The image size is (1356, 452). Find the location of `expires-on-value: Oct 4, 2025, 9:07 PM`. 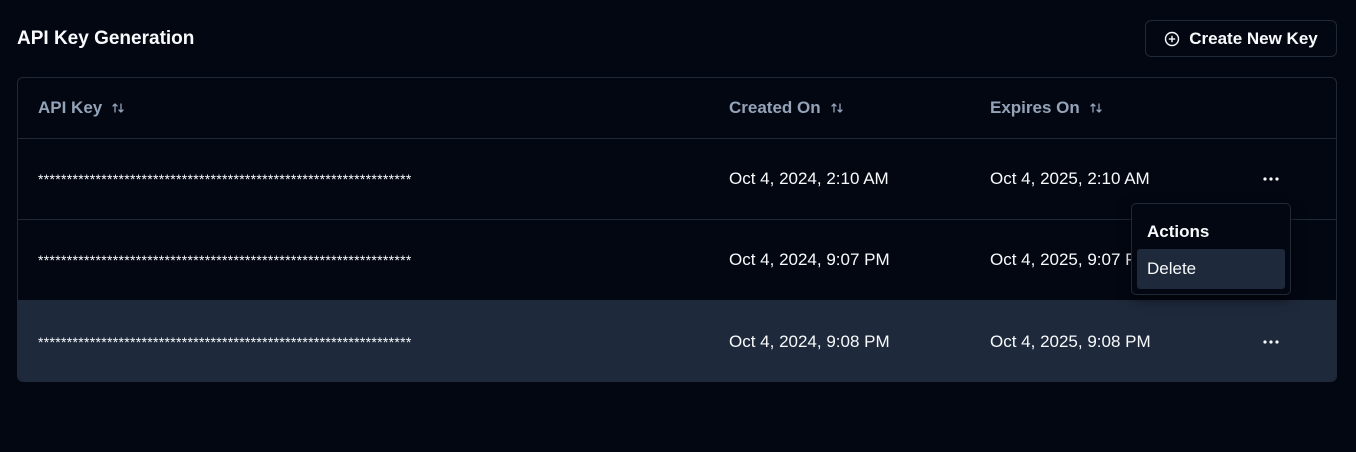

expires-on-value: Oct 4, 2025, 9:07 PM is located at coordinates (1070, 259).